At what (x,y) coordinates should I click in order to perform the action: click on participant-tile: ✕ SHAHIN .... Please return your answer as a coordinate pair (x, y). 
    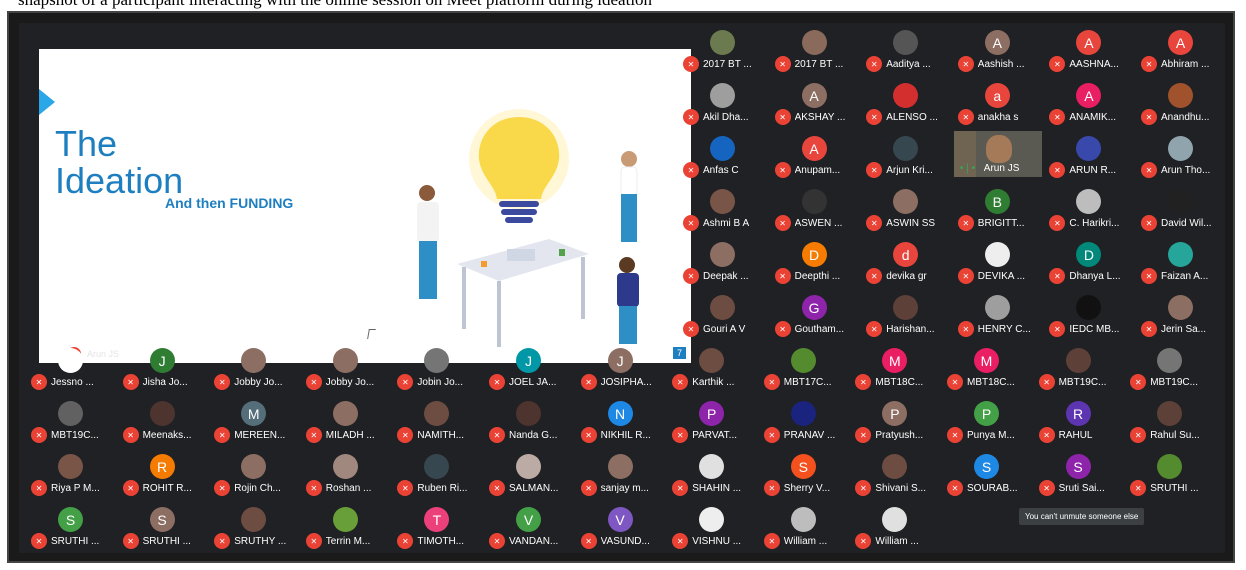
    Looking at the image, I should click on (712, 472).